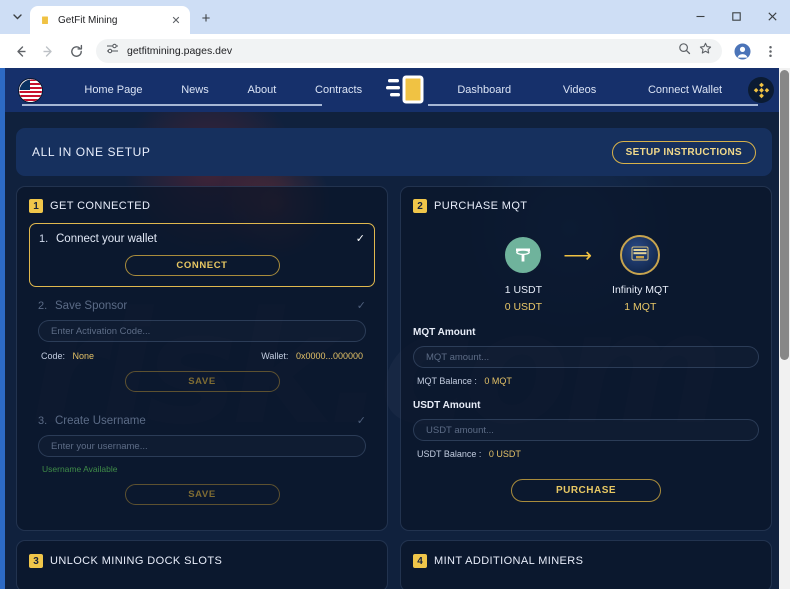 Image resolution: width=790 pixels, height=589 pixels. Describe the element at coordinates (136, 561) in the screenshot. I see `card-title: UNLOCK MINING DOCK SLOTS` at that location.